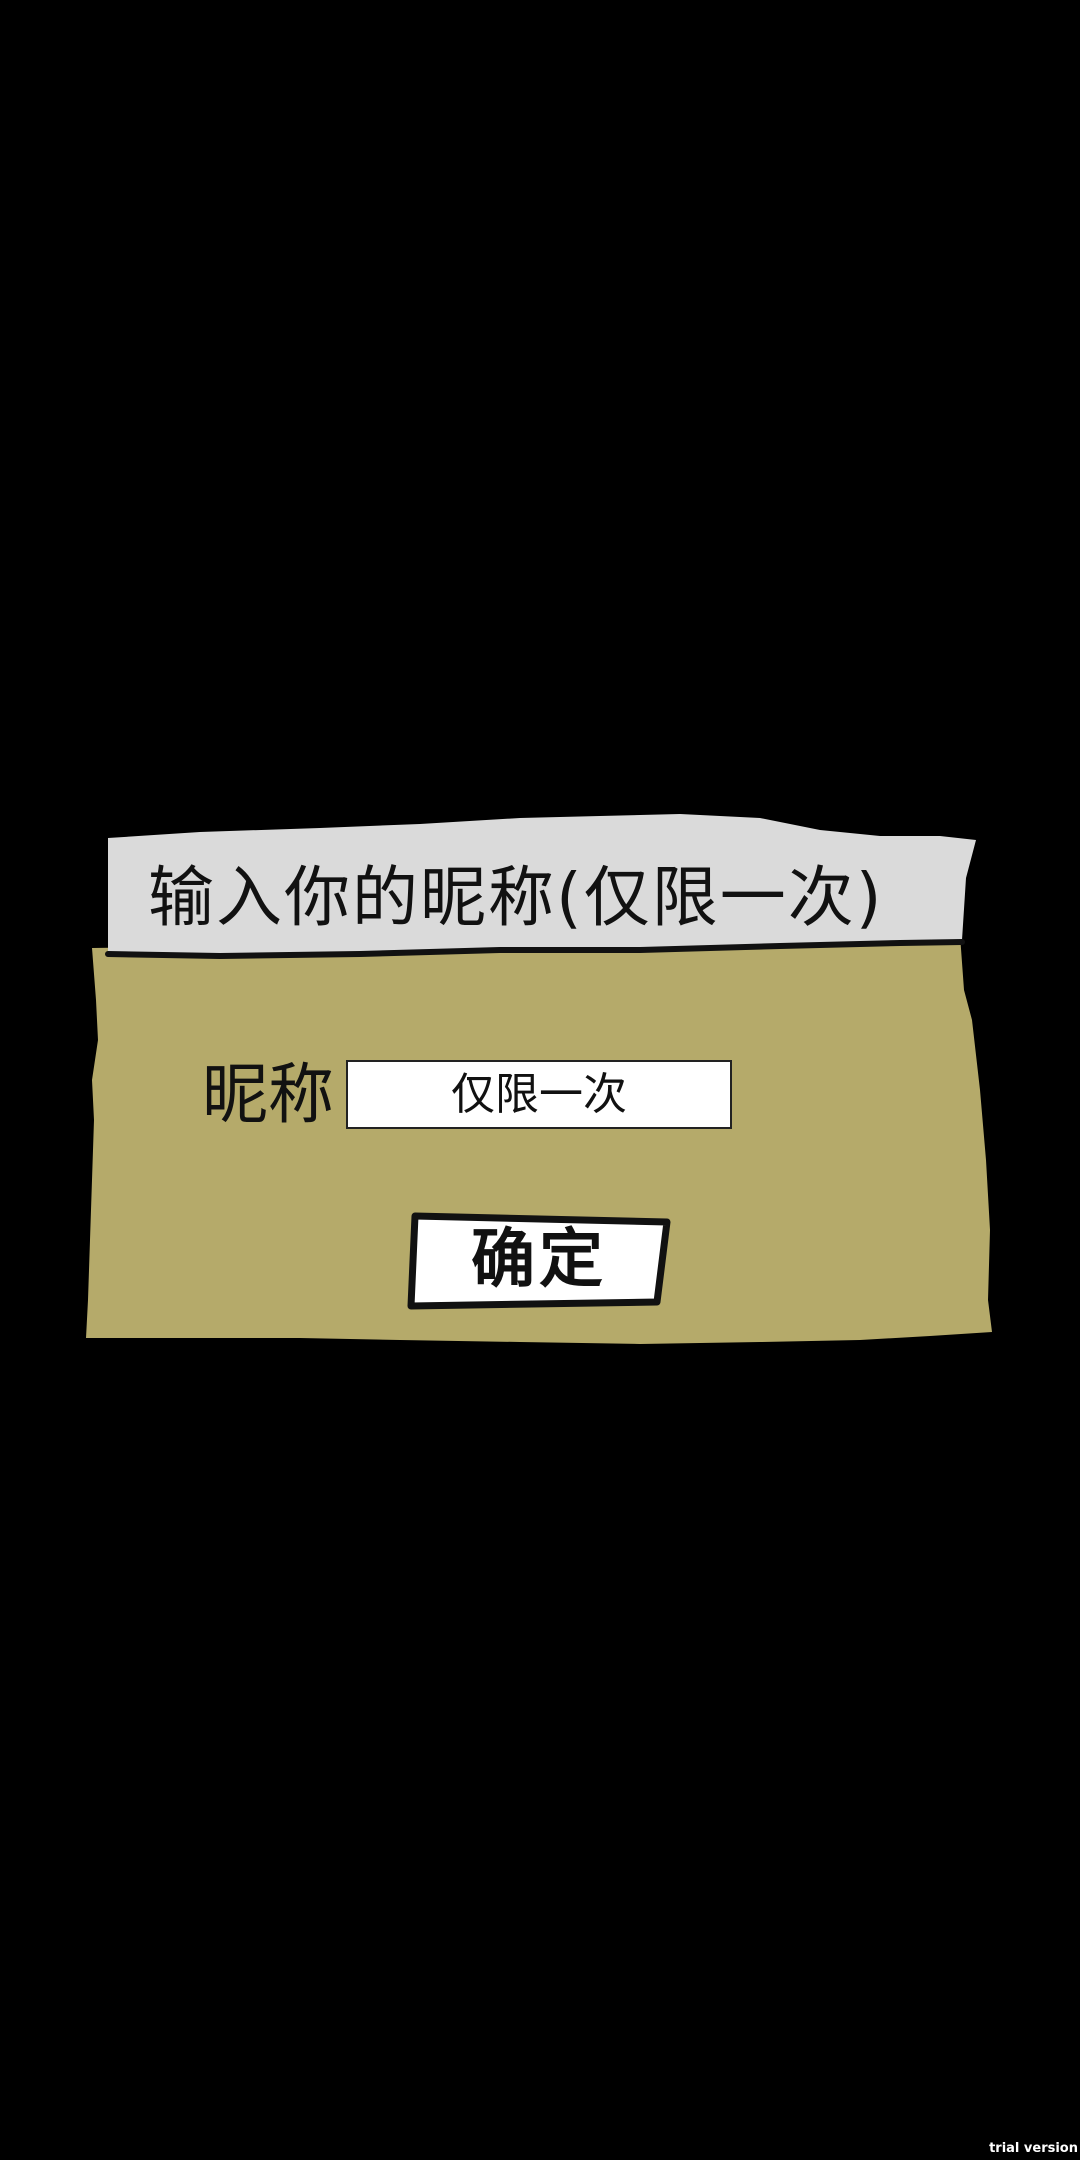 This screenshot has height=2160, width=1080. Describe the element at coordinates (268, 1094) in the screenshot. I see `nickname-label: 昵称` at that location.